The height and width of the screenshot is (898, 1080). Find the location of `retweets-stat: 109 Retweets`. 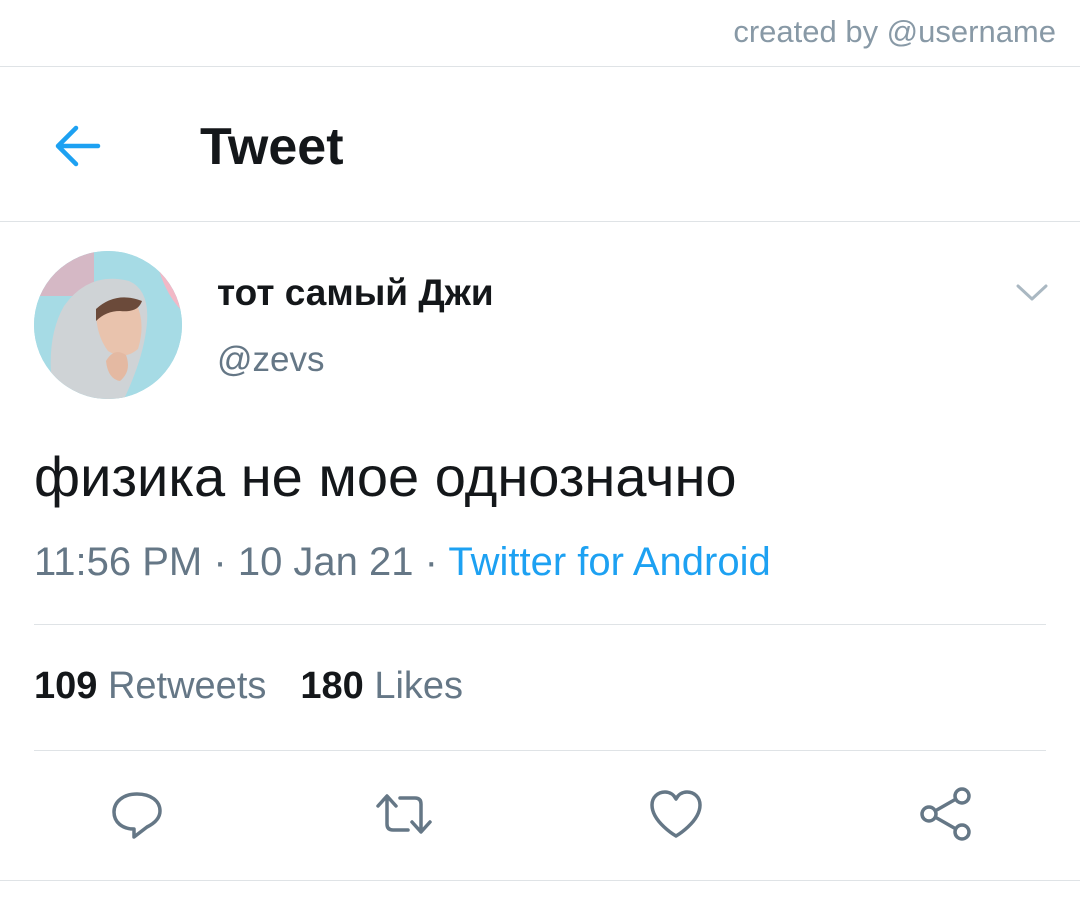

retweets-stat: 109 Retweets is located at coordinates (150, 686).